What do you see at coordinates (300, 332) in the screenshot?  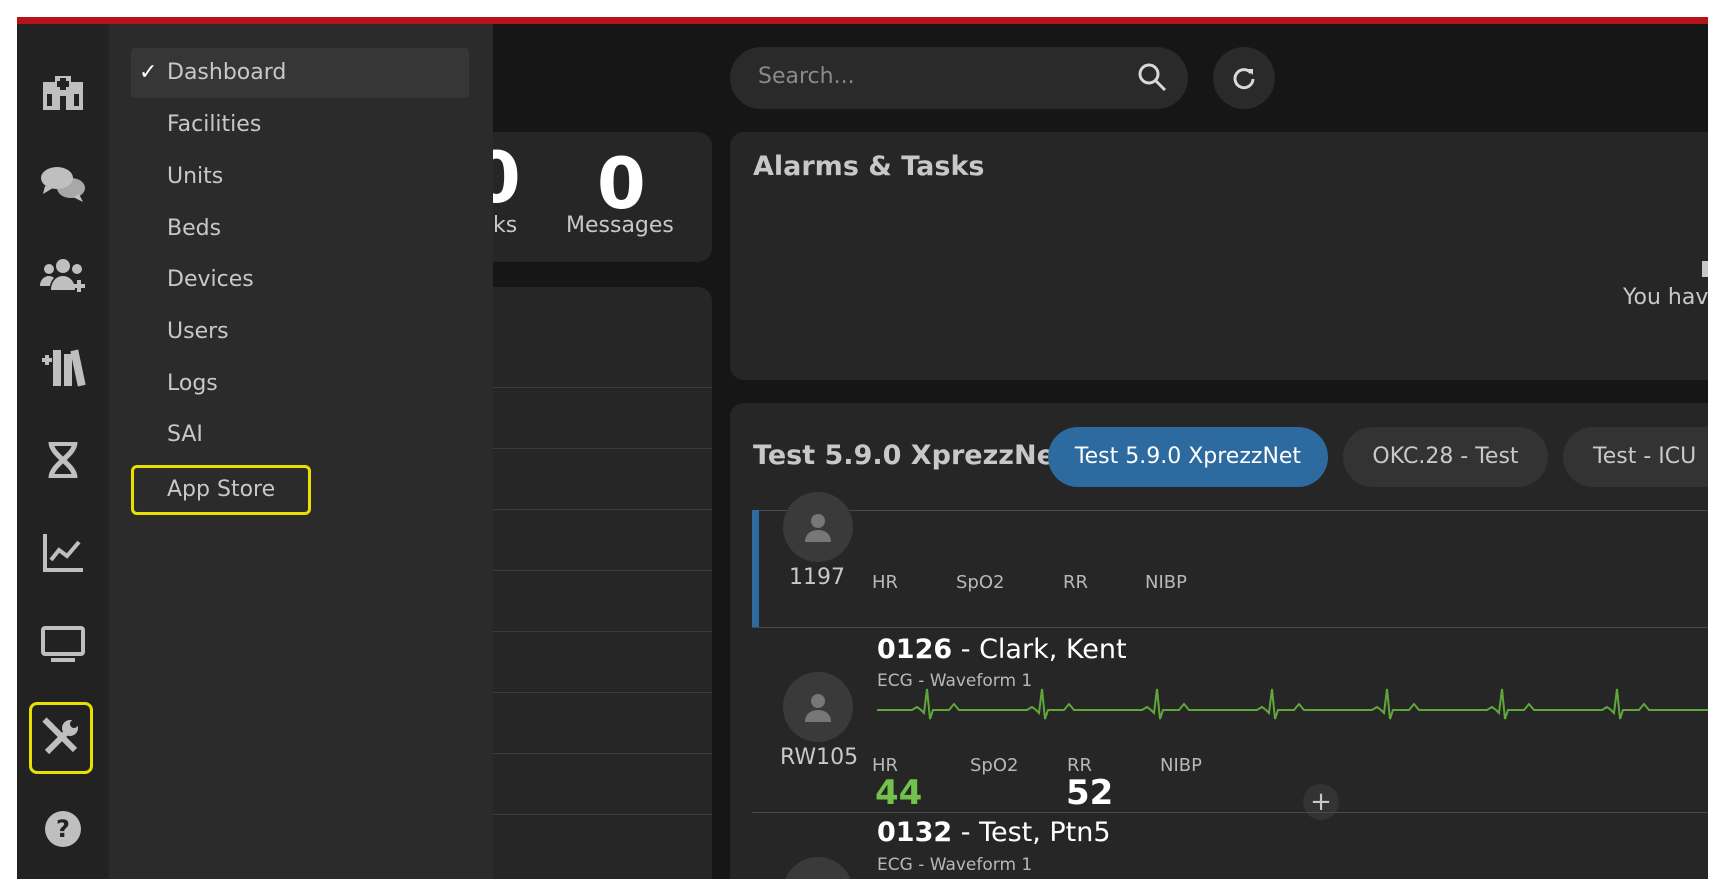 I see `menu-item-users-top: Users` at bounding box center [300, 332].